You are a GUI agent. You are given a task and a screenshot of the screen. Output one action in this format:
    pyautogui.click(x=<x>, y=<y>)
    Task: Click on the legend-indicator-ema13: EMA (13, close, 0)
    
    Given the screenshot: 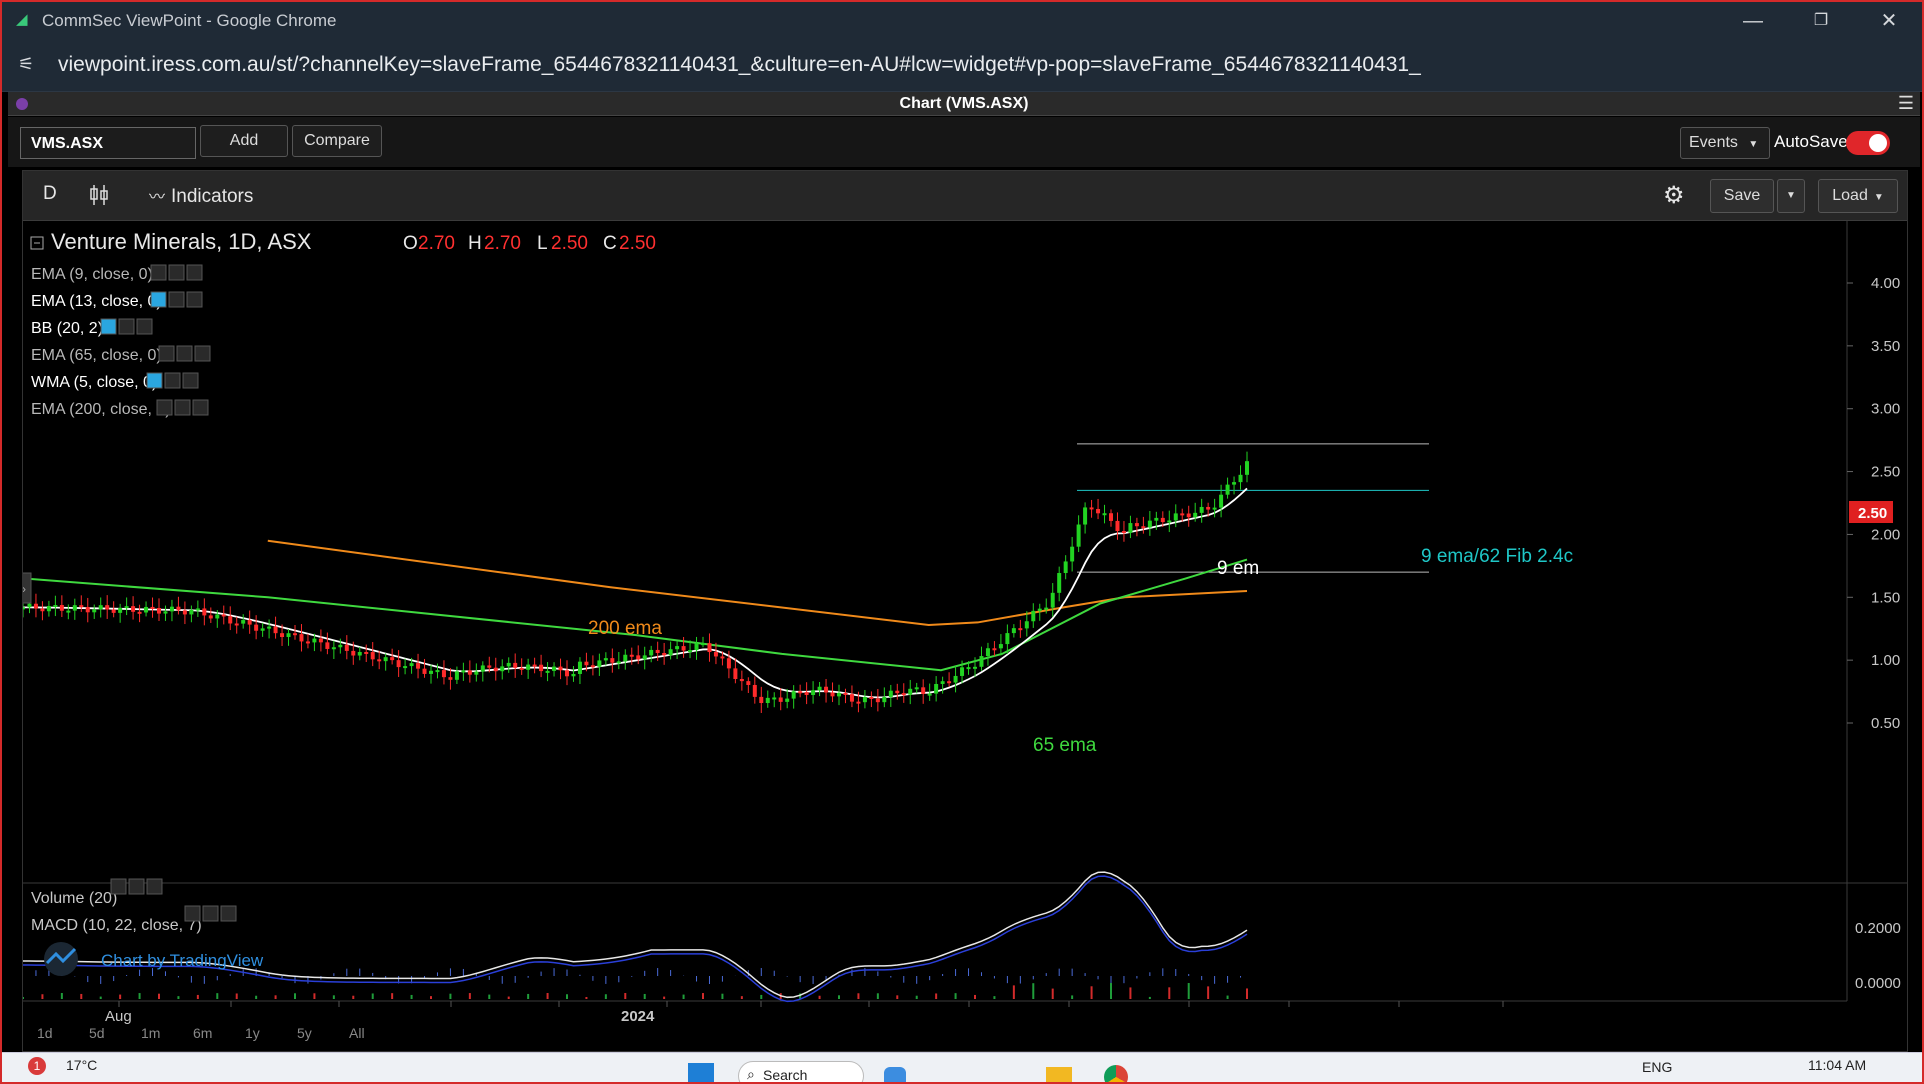 What is the action you would take?
    pyautogui.click(x=96, y=301)
    